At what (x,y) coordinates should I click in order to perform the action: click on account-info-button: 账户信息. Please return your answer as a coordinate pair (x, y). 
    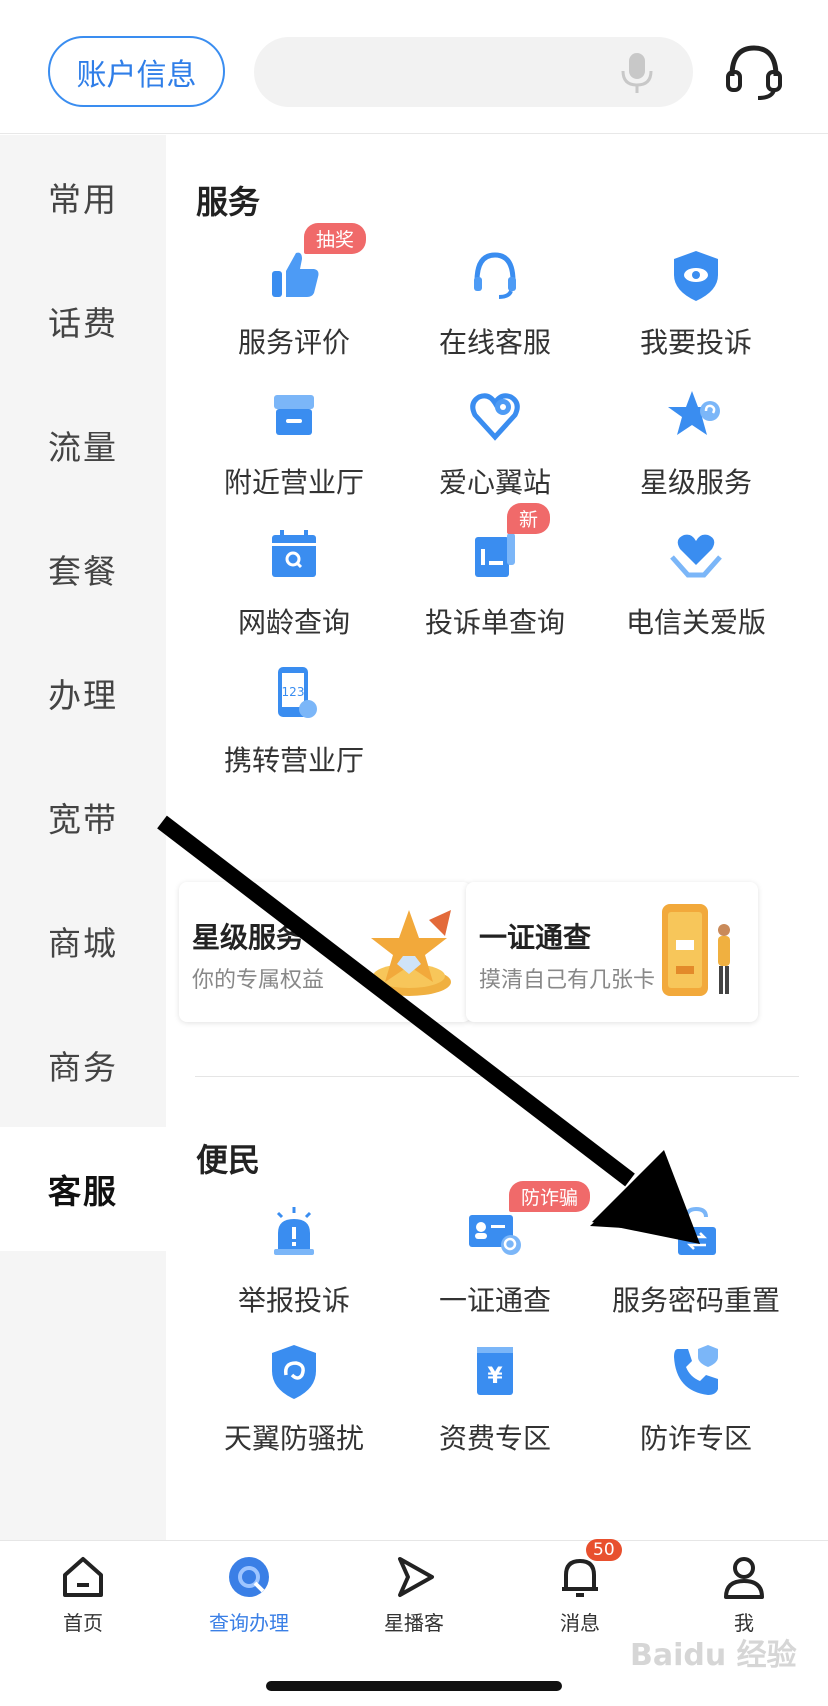
    Looking at the image, I should click on (136, 71).